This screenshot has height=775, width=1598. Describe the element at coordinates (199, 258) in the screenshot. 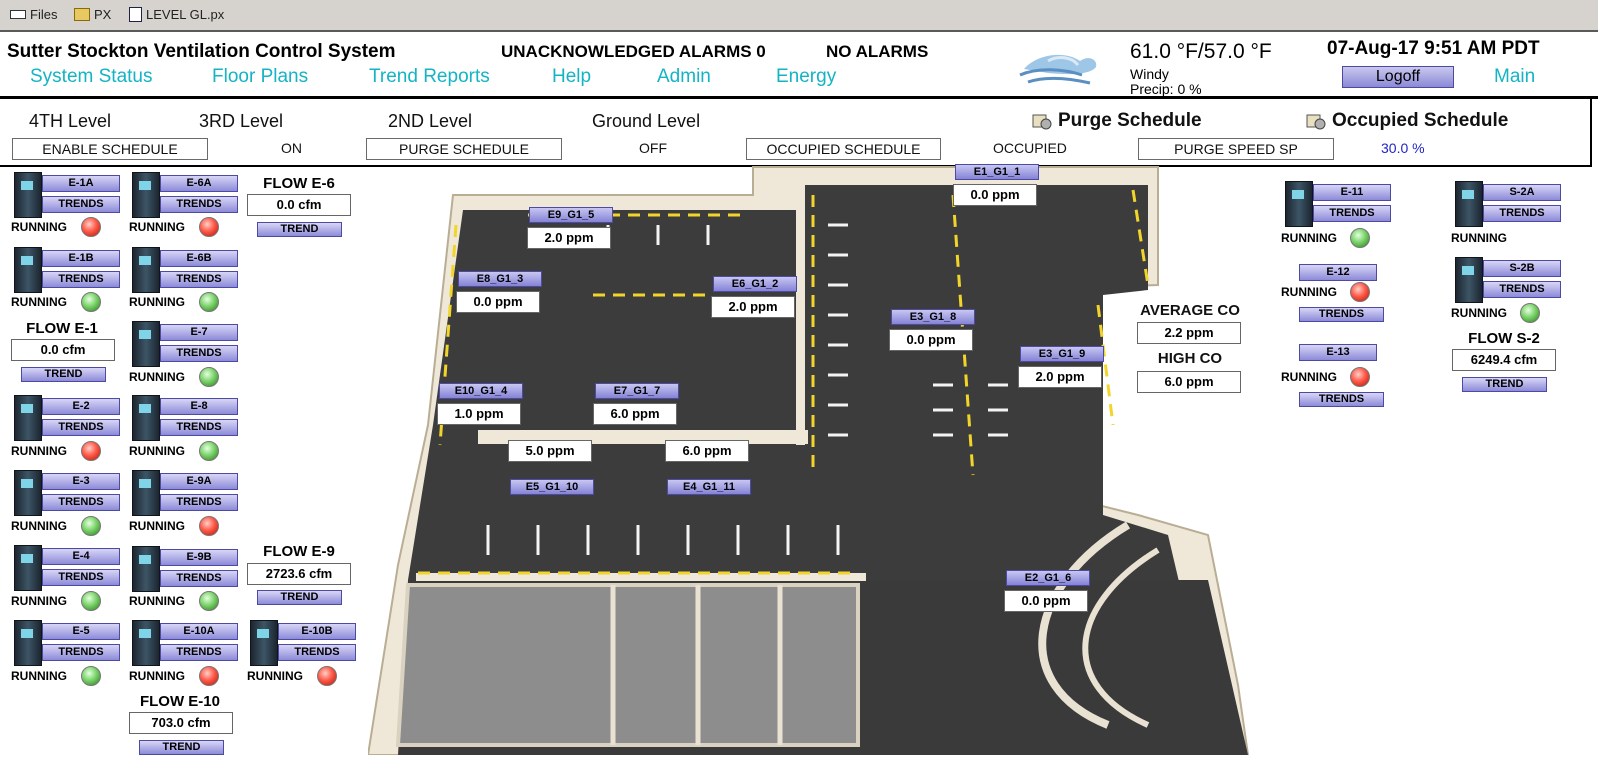

I see `fan-name-button: E-6B` at that location.